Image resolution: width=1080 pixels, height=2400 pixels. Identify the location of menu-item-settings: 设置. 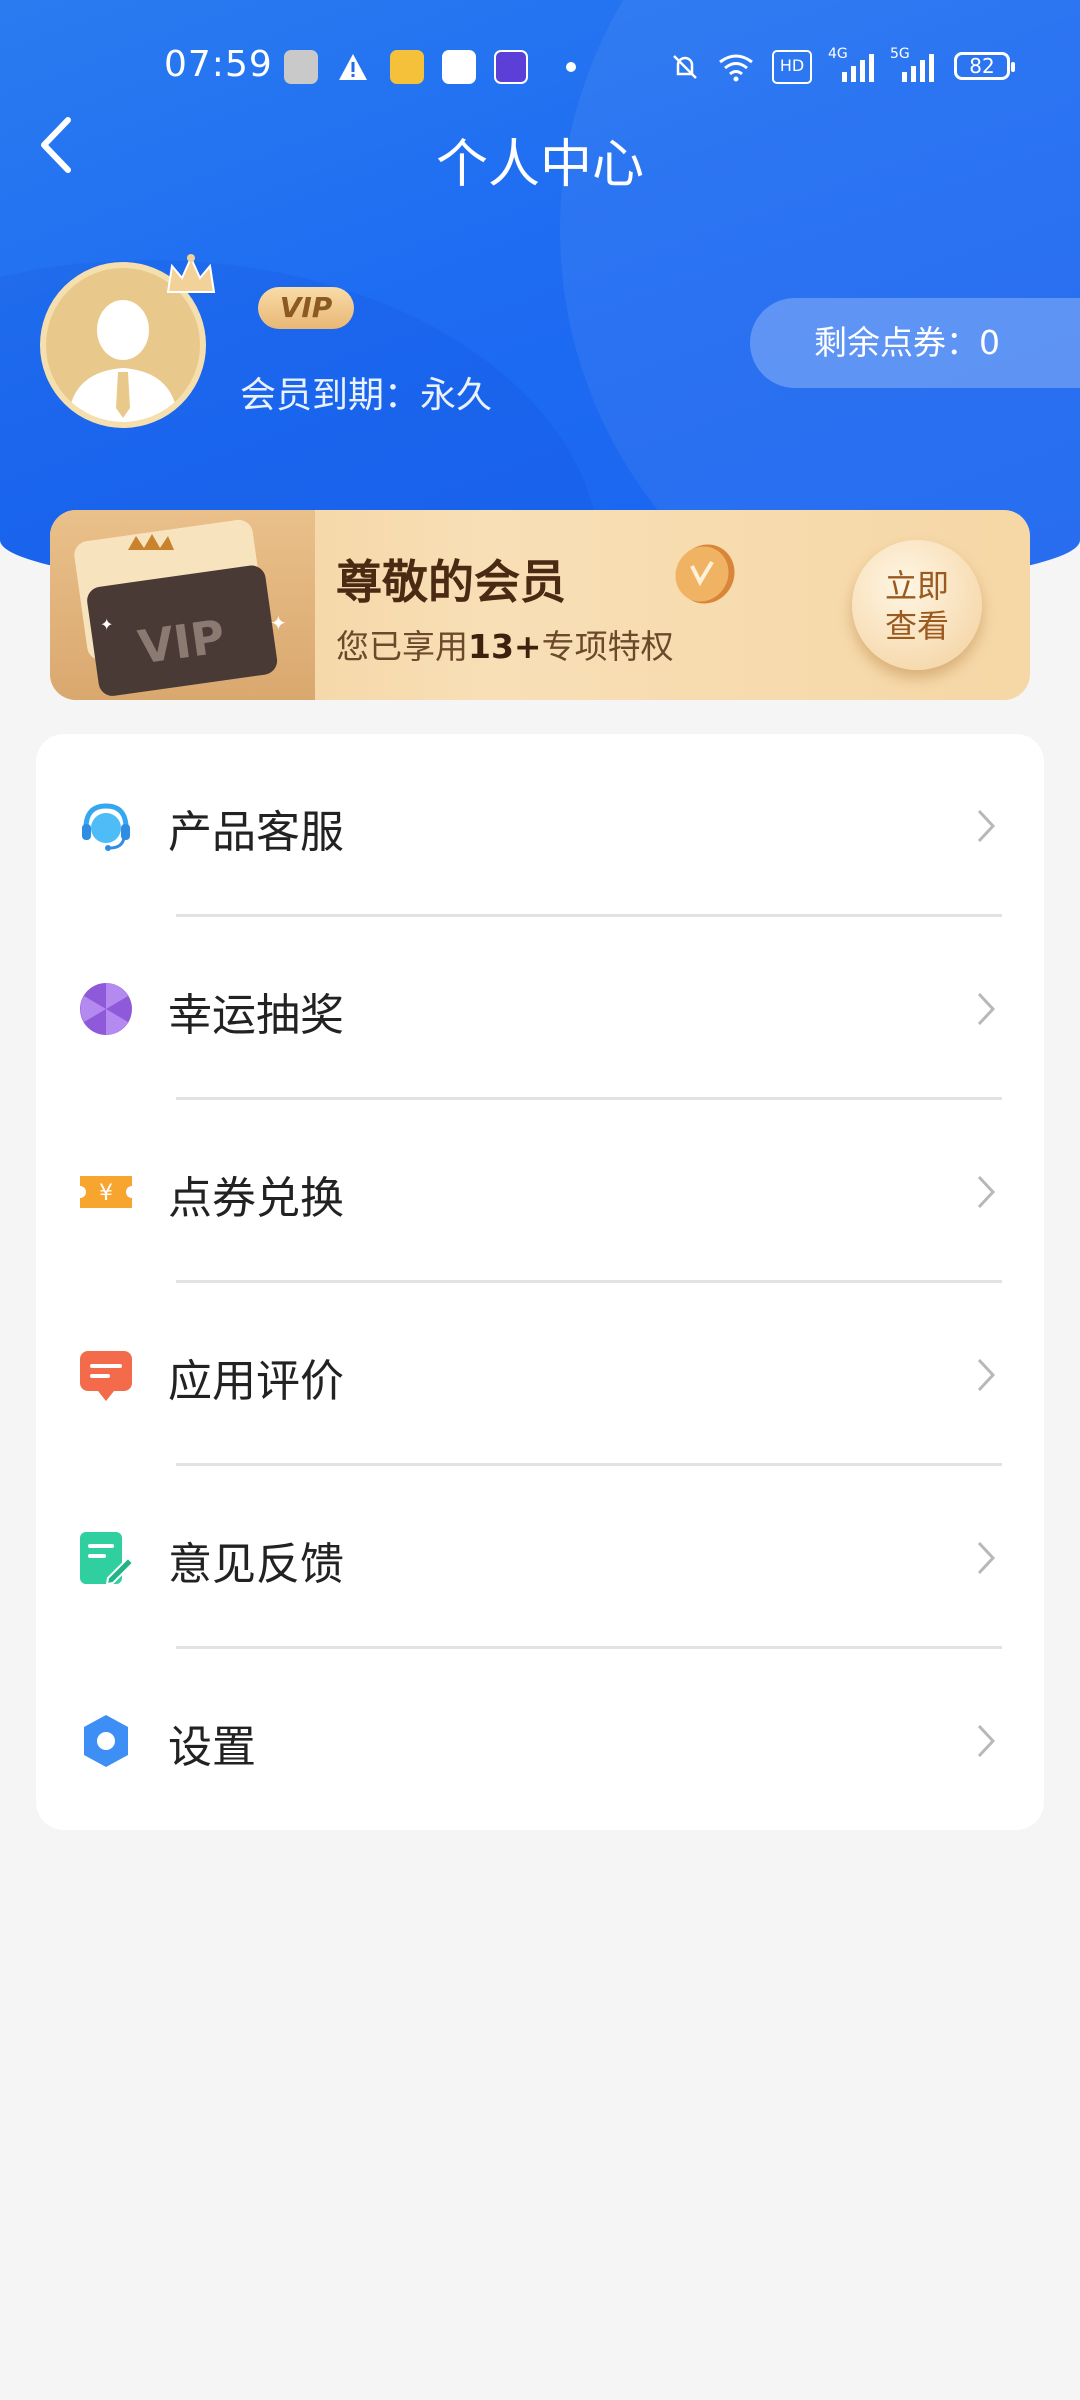
(540, 1740).